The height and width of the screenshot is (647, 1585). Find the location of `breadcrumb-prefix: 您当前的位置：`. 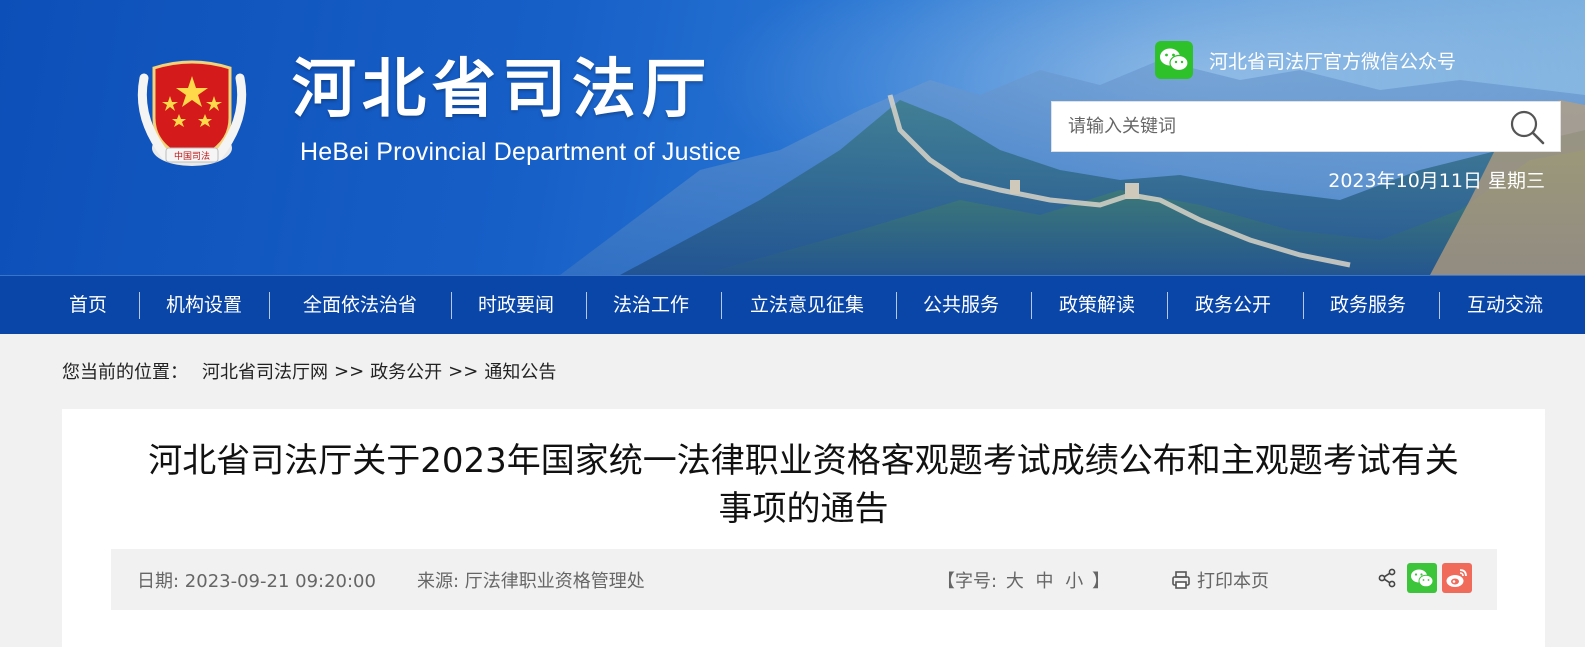

breadcrumb-prefix: 您当前的位置： is located at coordinates (125, 372).